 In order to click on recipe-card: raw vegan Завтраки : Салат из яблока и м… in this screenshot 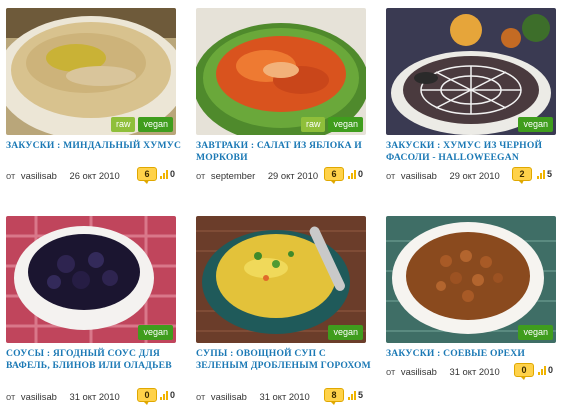, I will do `click(281, 96)`.